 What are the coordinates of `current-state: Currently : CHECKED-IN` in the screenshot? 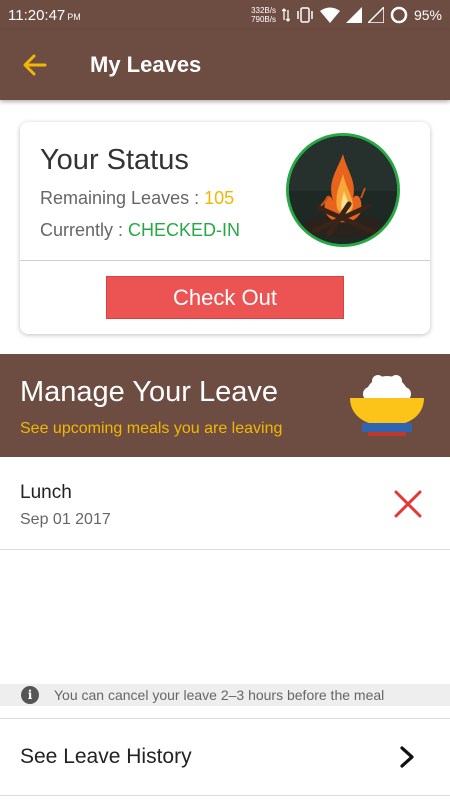 It's located at (140, 230).